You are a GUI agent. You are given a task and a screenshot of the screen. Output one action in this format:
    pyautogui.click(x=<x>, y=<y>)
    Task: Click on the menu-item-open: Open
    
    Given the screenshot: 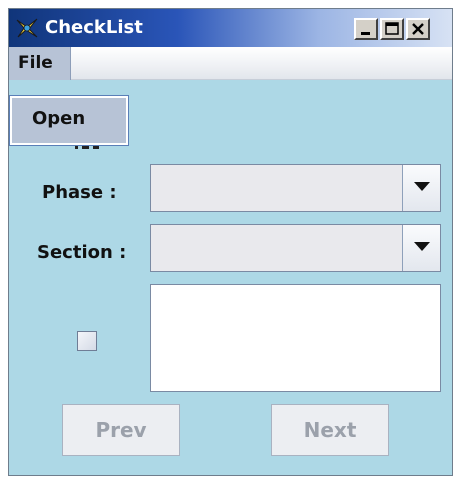 What is the action you would take?
    pyautogui.click(x=69, y=120)
    